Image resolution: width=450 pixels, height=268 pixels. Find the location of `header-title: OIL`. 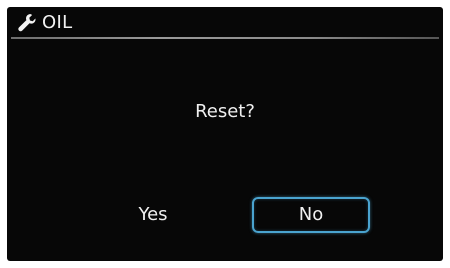

header-title: OIL is located at coordinates (57, 22).